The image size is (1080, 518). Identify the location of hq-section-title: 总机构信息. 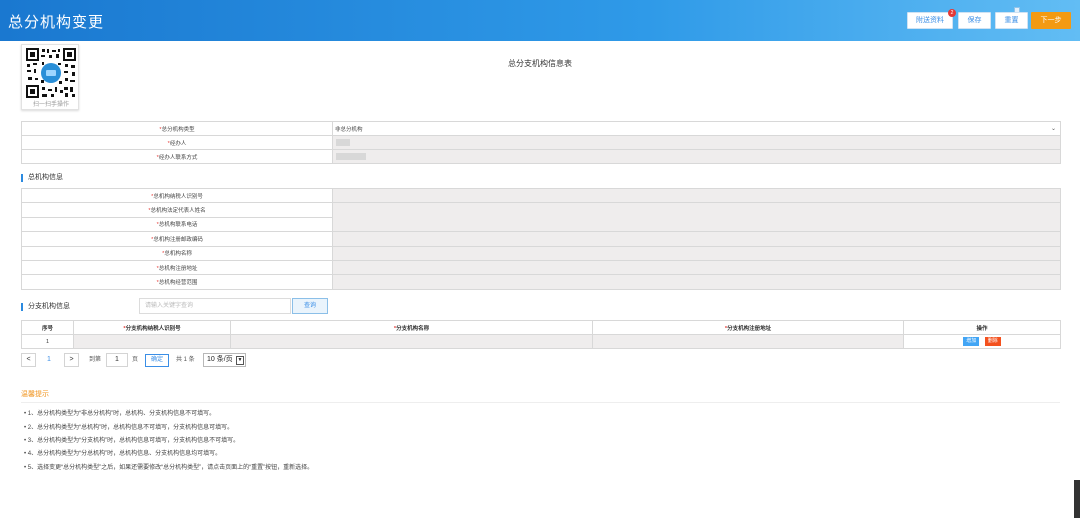
(42, 178).